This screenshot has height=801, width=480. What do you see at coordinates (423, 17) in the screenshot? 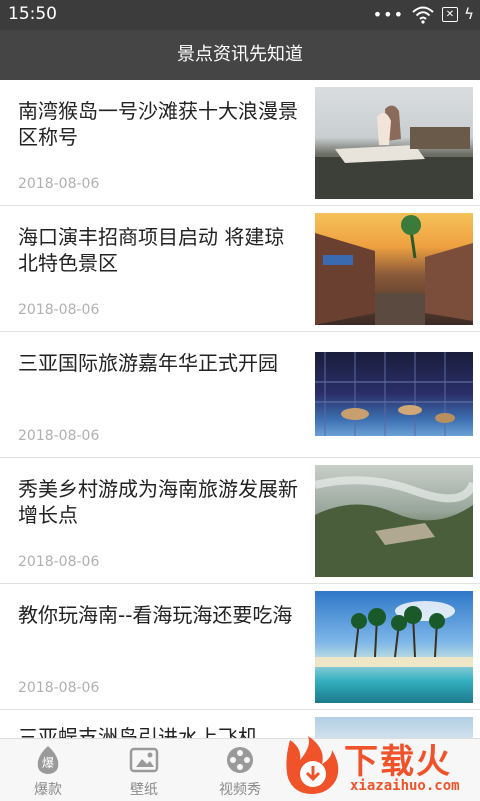
I see `wifi-icon` at bounding box center [423, 17].